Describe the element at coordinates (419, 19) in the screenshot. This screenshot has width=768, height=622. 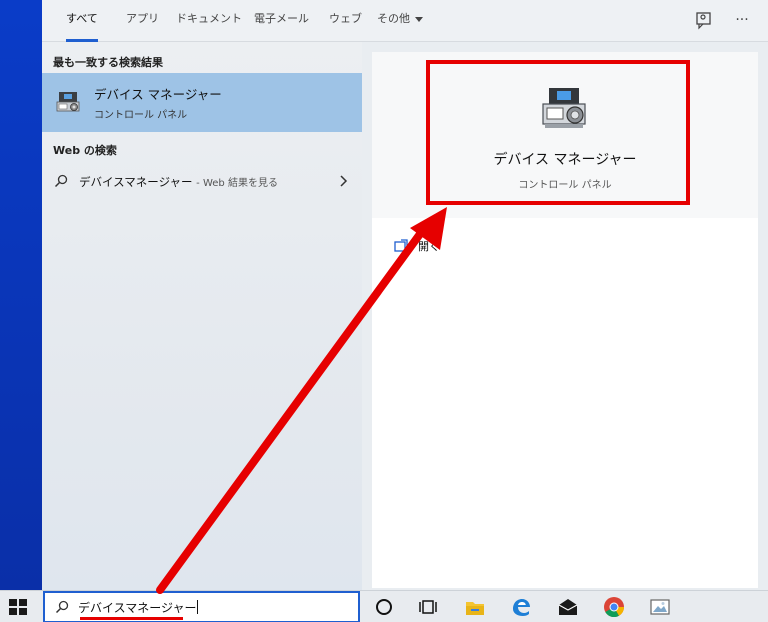
I see `chevron-down-icon` at that location.